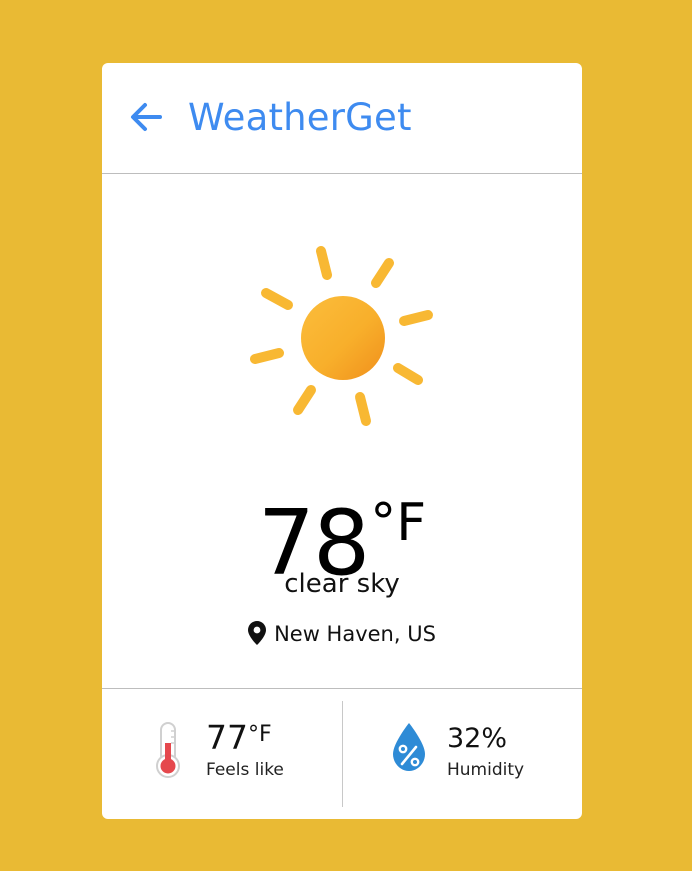  I want to click on temperature-unit: °F, so click(398, 523).